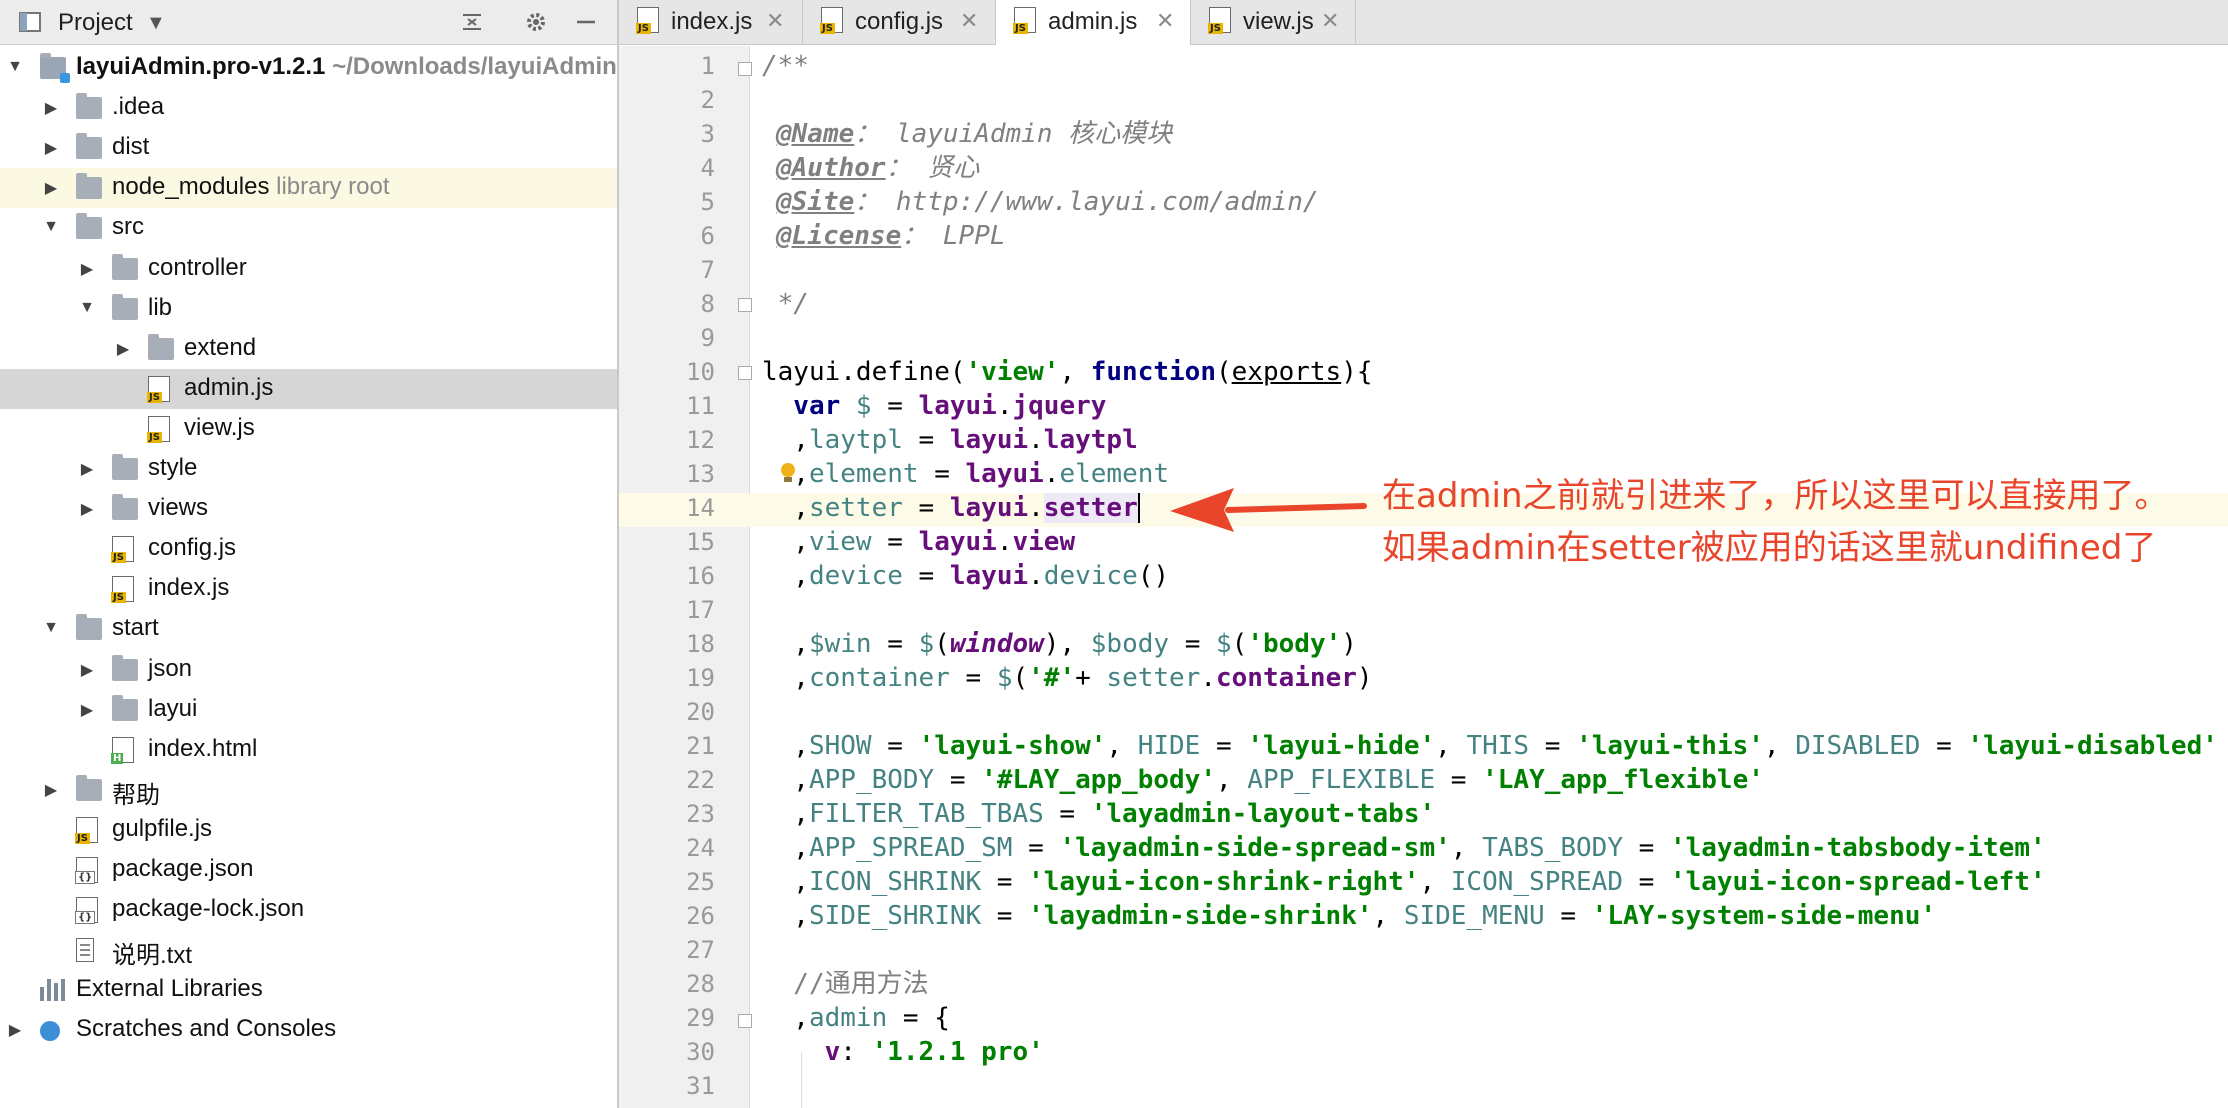 The height and width of the screenshot is (1108, 2228). What do you see at coordinates (308, 870) in the screenshot?
I see `tree-item: {} package.json` at bounding box center [308, 870].